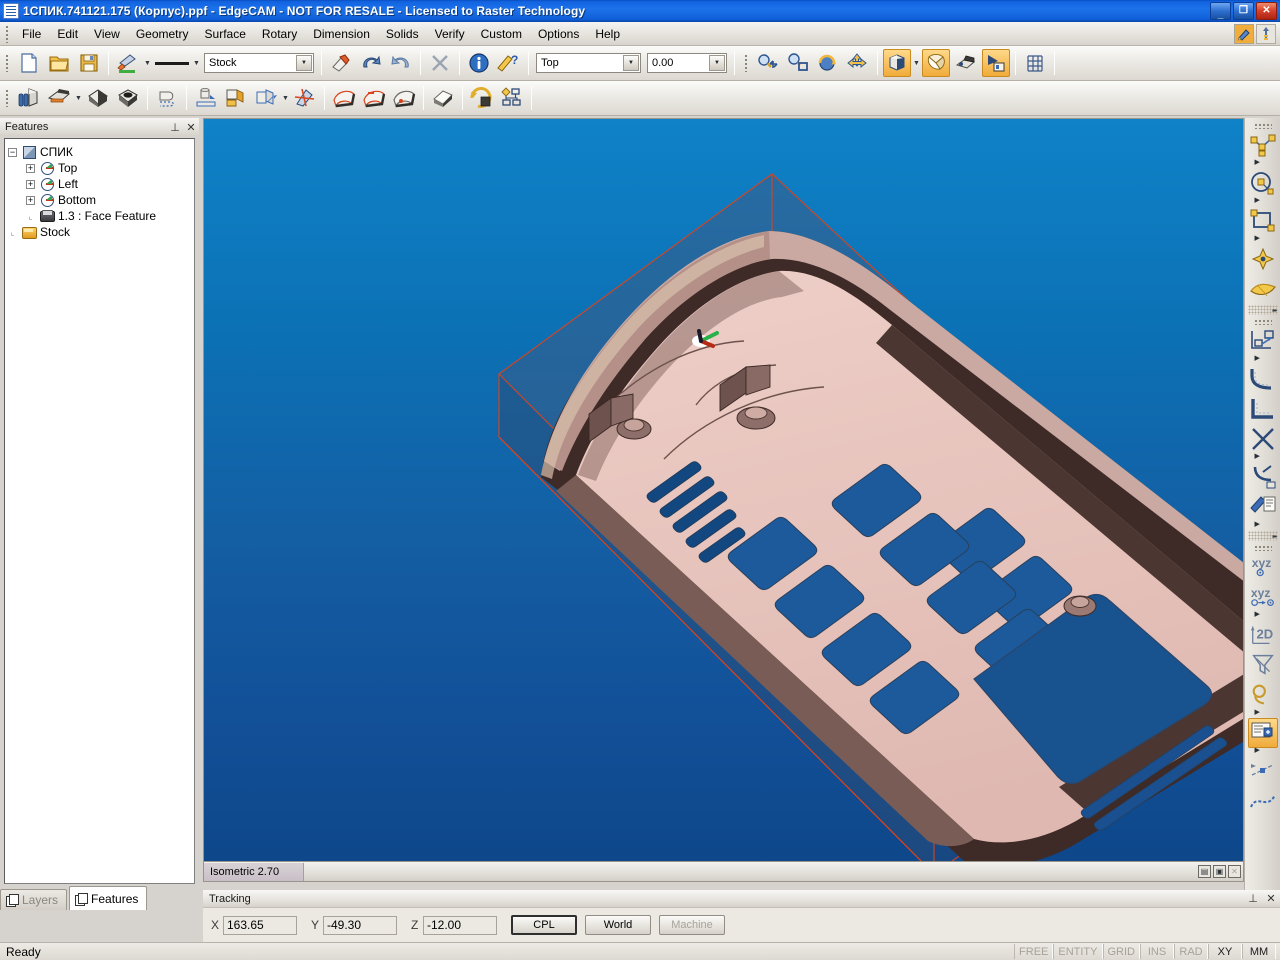 The image size is (1280, 960). Describe the element at coordinates (128, 63) in the screenshot. I see `color-picker-icon` at that location.